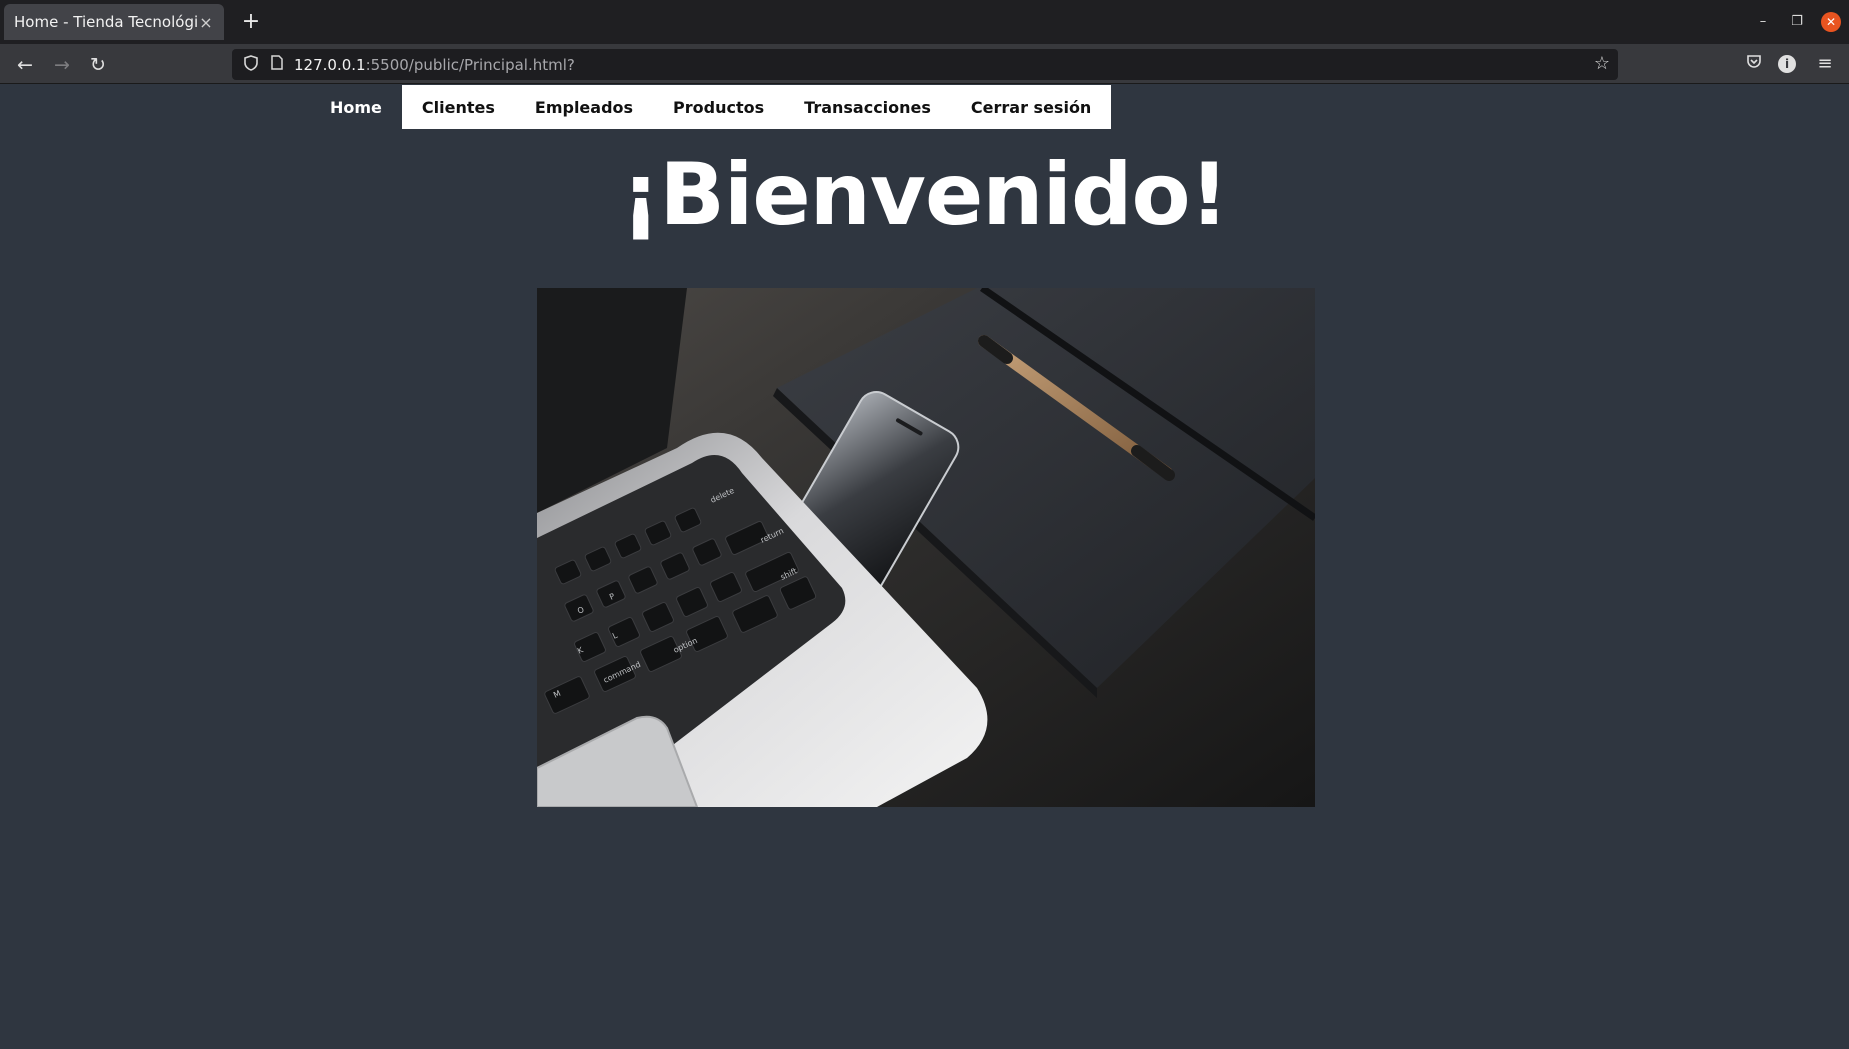 The height and width of the screenshot is (1049, 1849). I want to click on pocket-icon, so click(1754, 64).